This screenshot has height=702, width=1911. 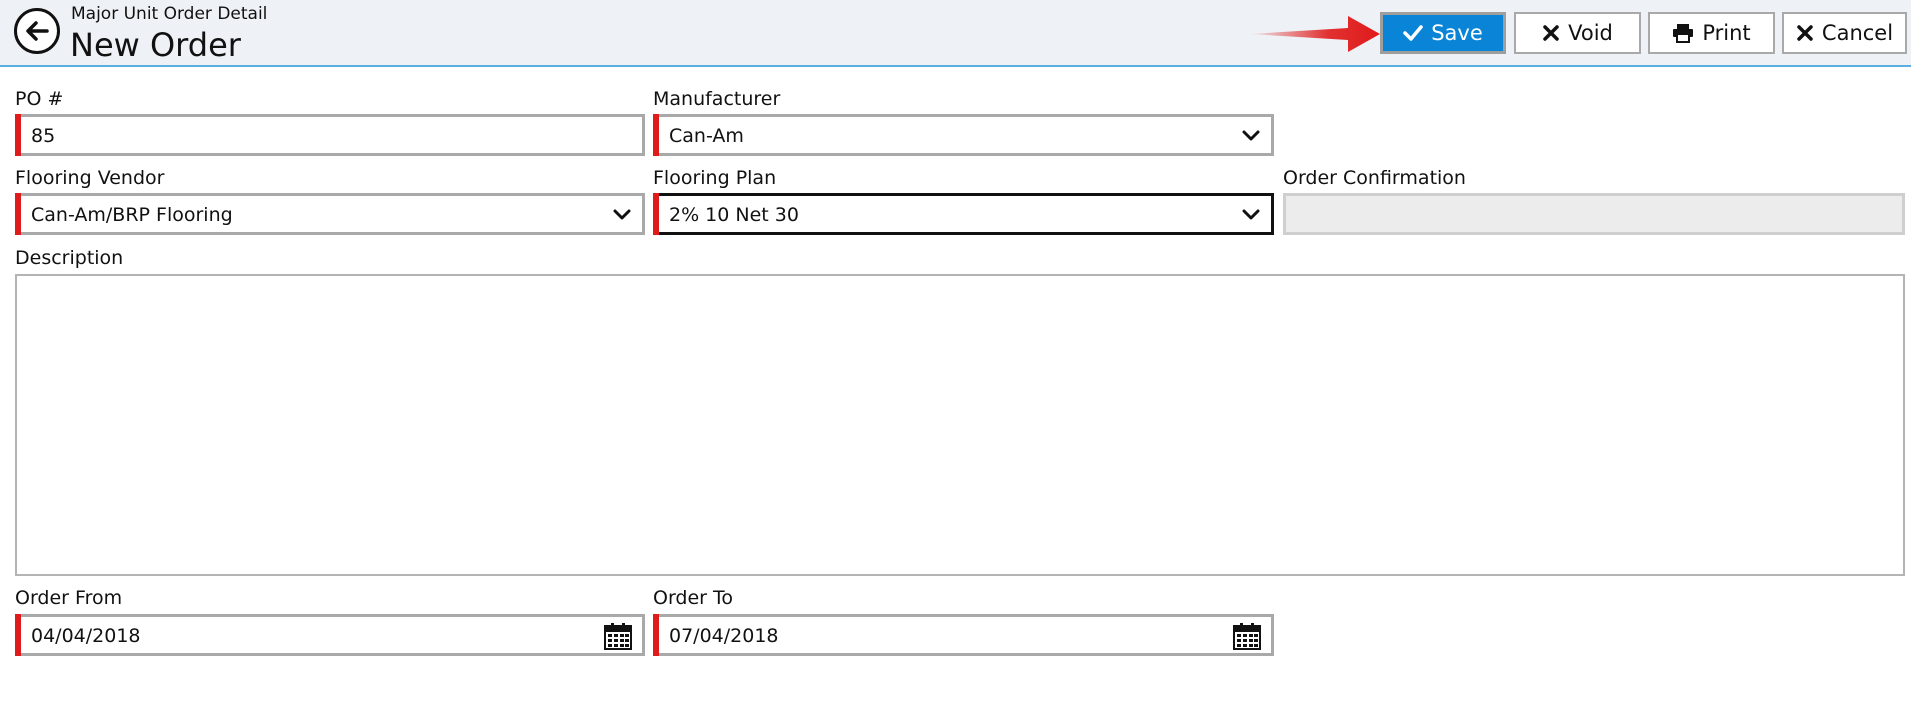 What do you see at coordinates (69, 598) in the screenshot?
I see `order-from-label: Order From` at bounding box center [69, 598].